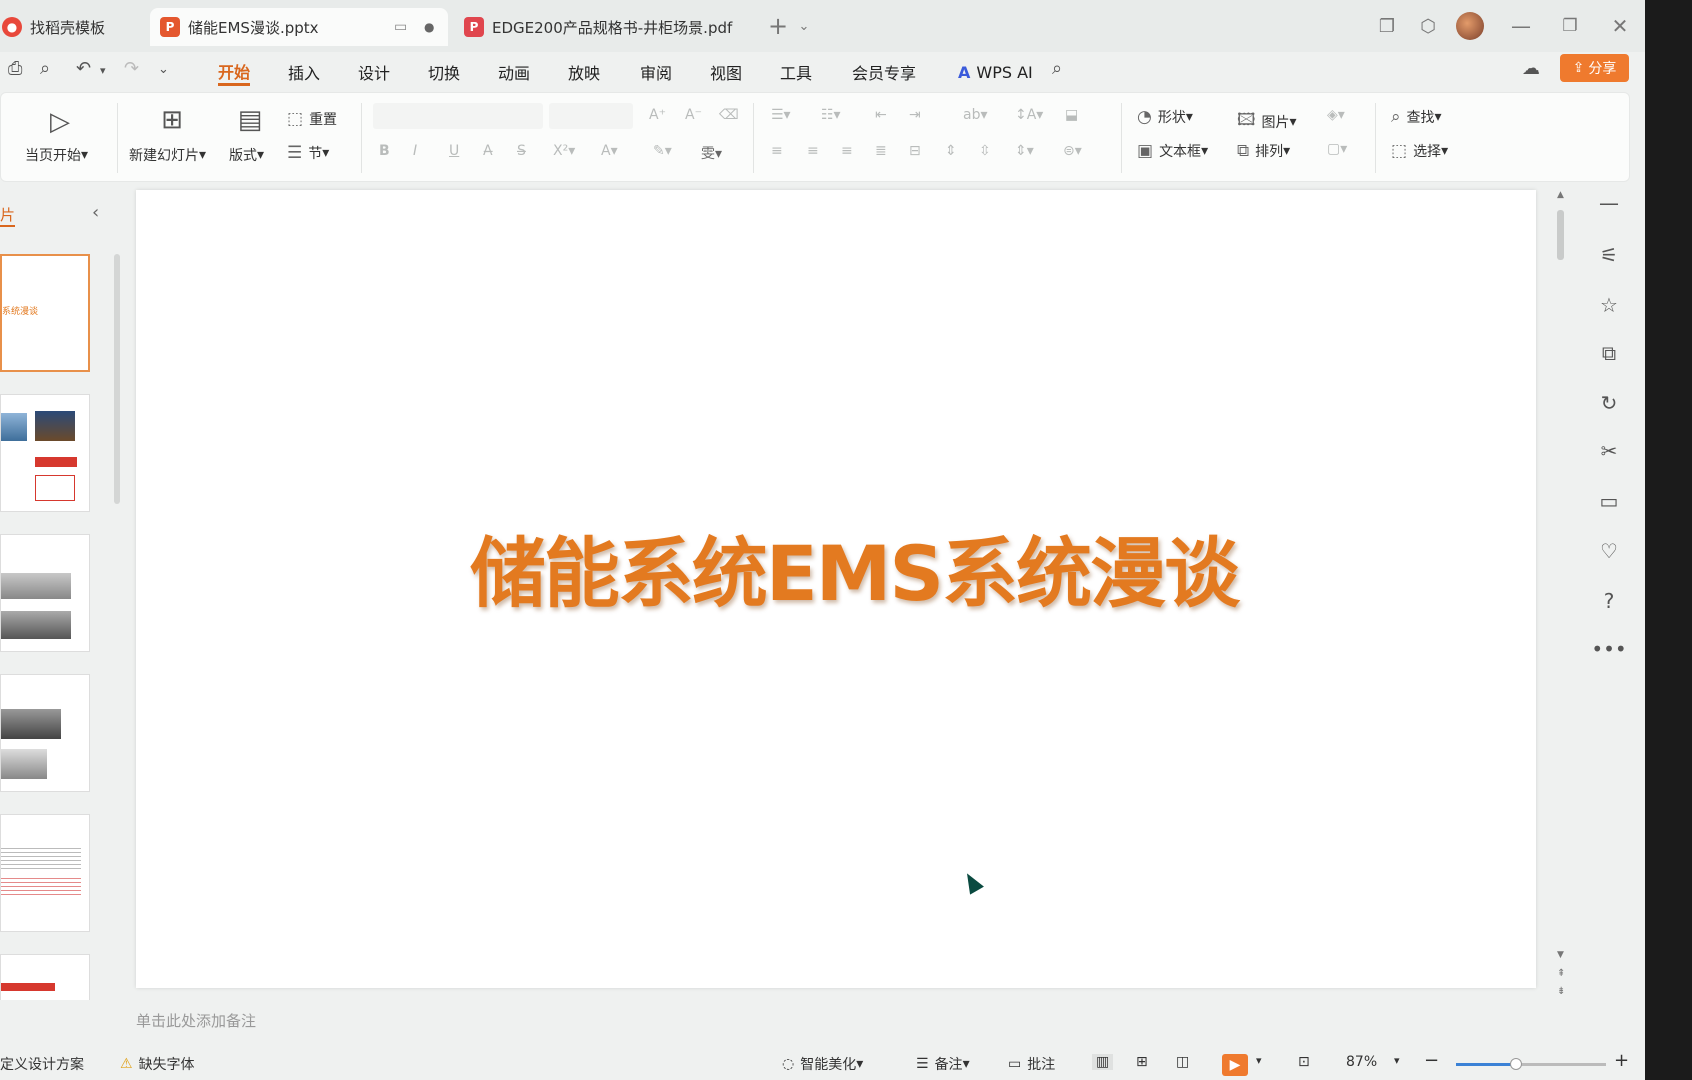  I want to click on align-right-icon: ≡, so click(847, 151).